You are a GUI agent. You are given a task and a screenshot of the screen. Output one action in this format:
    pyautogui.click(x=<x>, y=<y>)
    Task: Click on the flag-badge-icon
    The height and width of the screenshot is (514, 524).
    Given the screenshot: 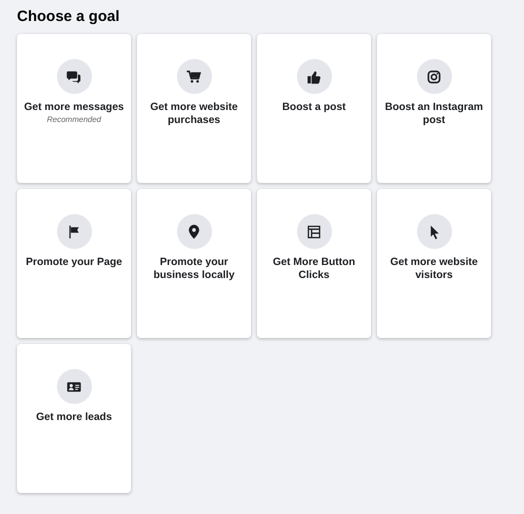 What is the action you would take?
    pyautogui.click(x=74, y=231)
    